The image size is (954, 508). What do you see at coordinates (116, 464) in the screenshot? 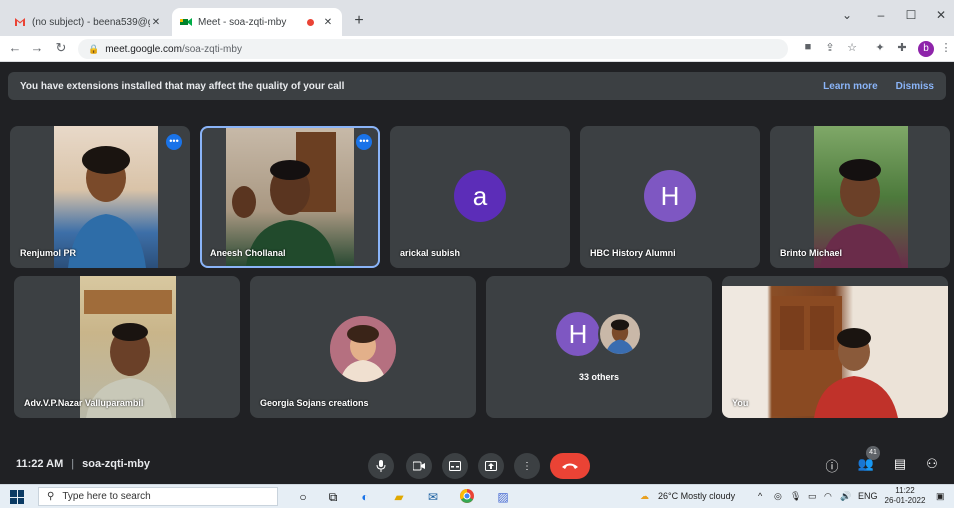
I see `meeting-code: soa-zqti-mby` at bounding box center [116, 464].